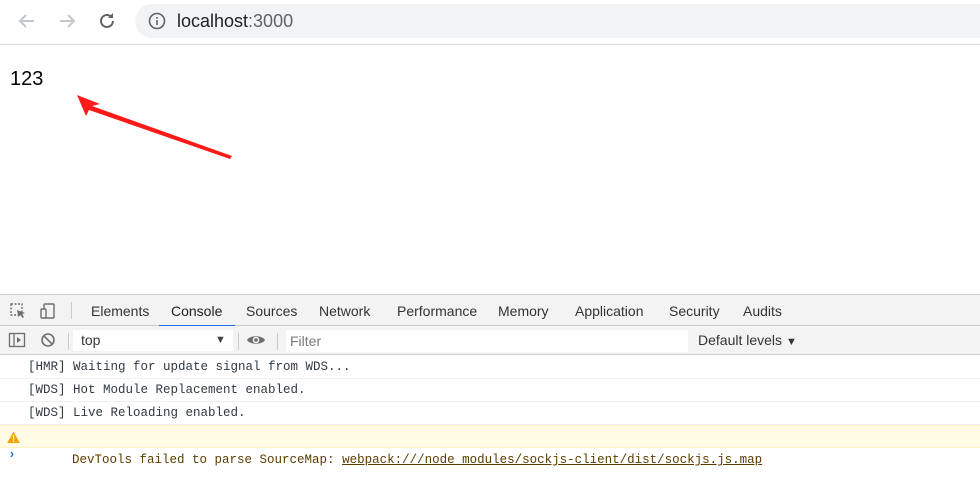 The image size is (980, 490). Describe the element at coordinates (256, 340) in the screenshot. I see `eye-icon` at that location.